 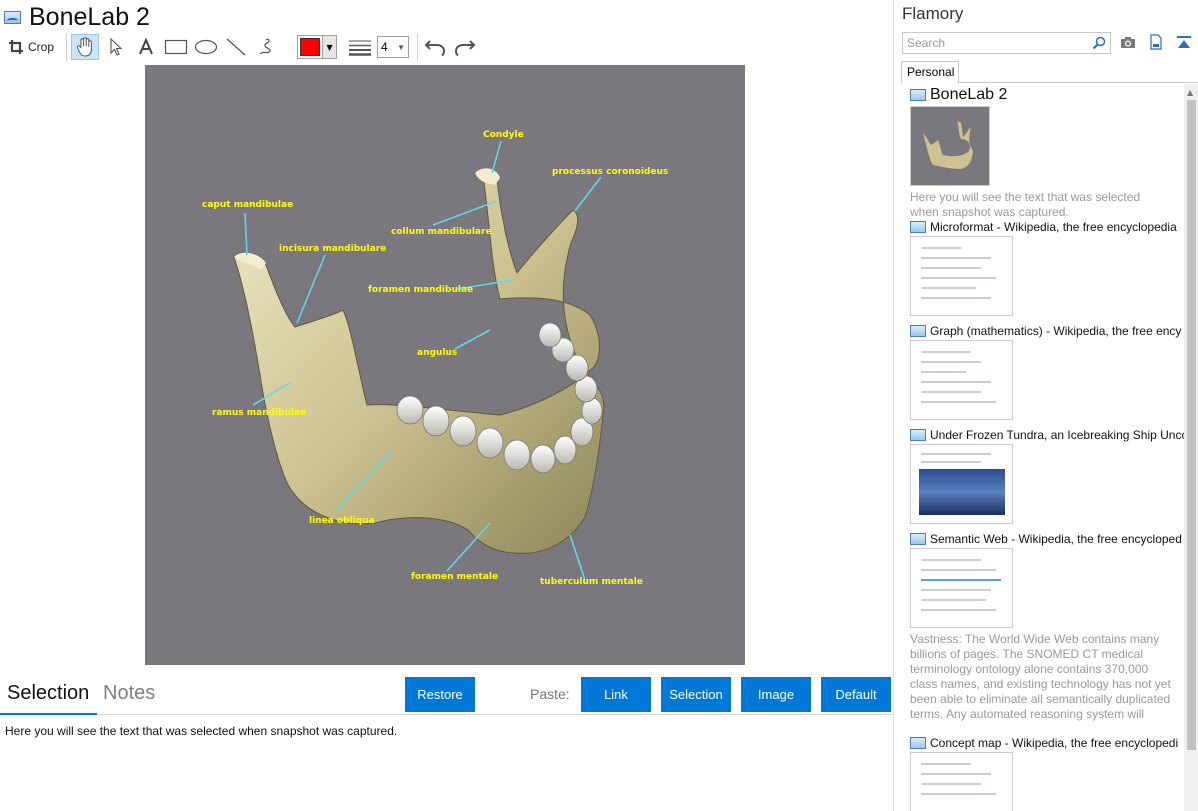 I want to click on crop-button: Crop, so click(x=31, y=47).